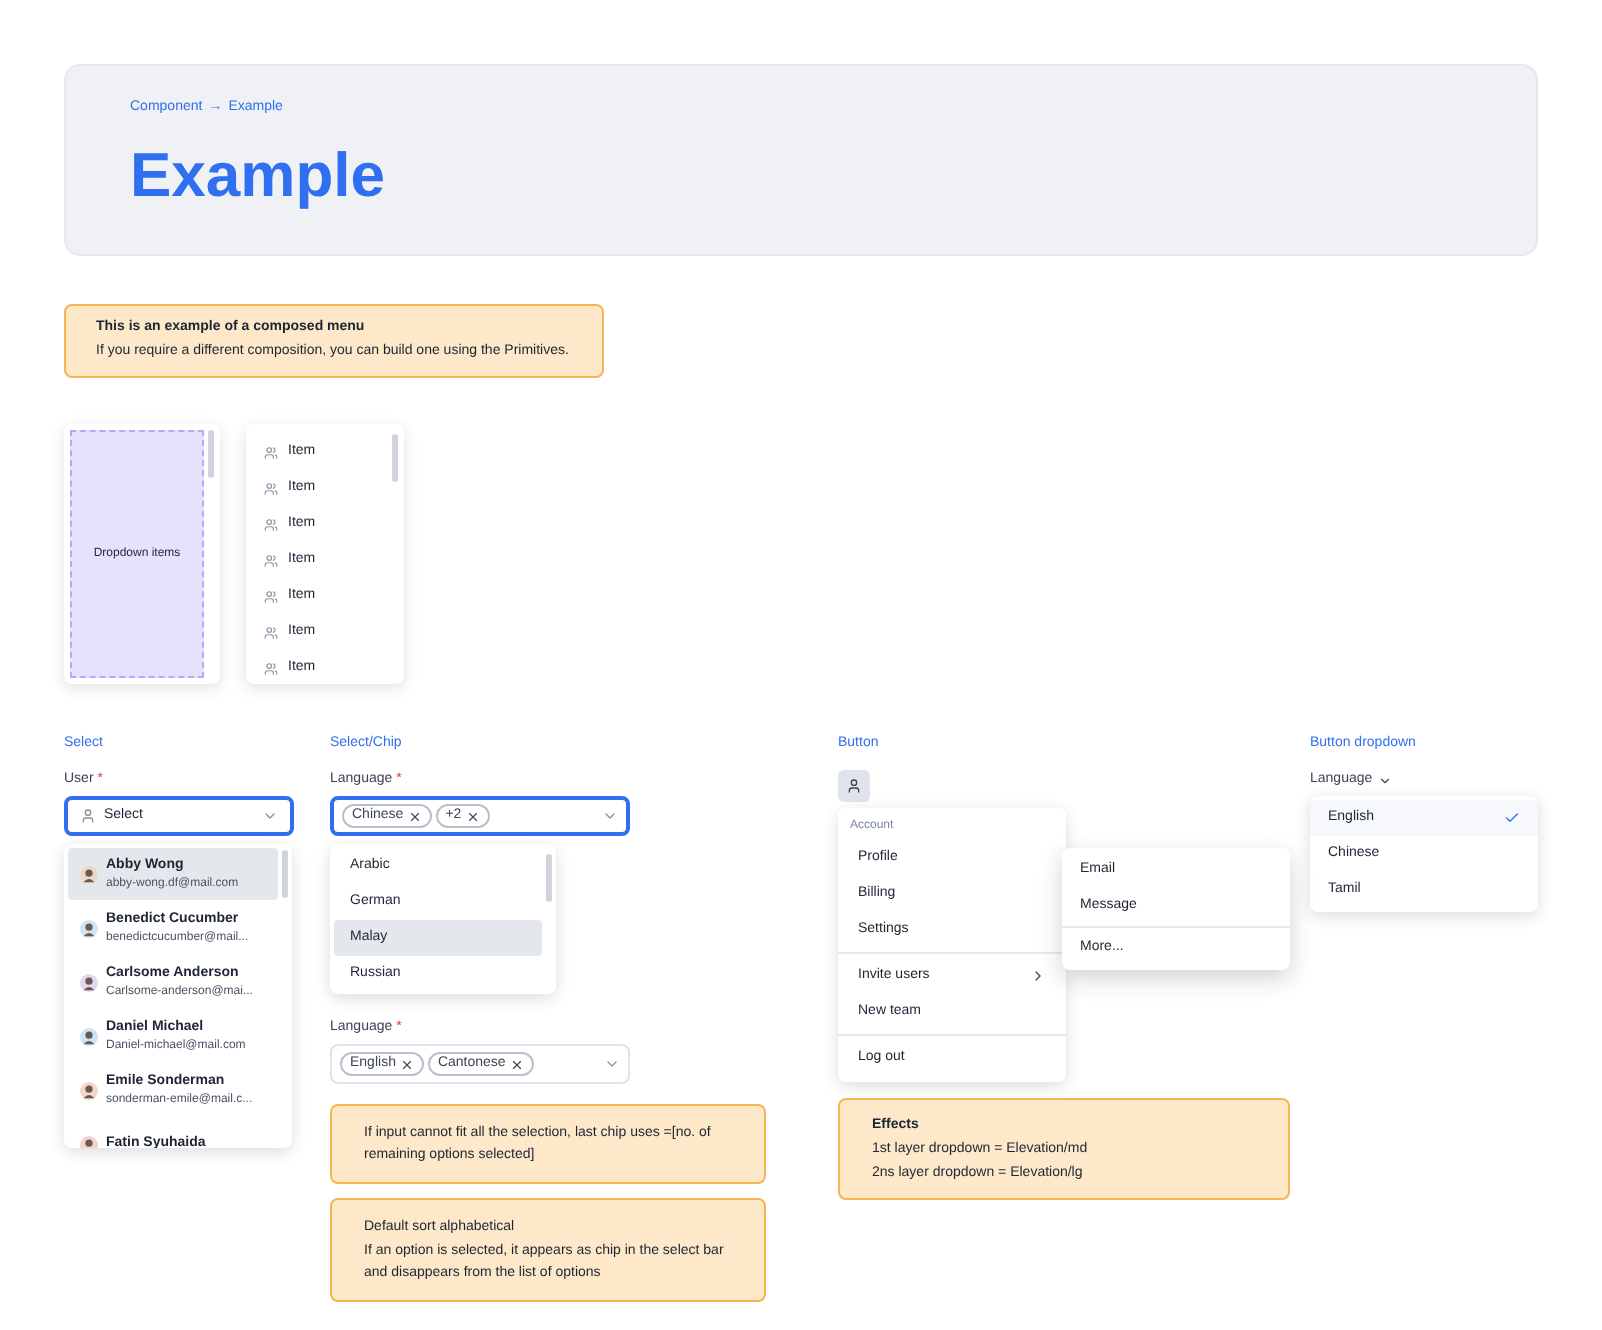 This screenshot has height=1330, width=1602. What do you see at coordinates (1512, 818) in the screenshot?
I see `check-icon` at bounding box center [1512, 818].